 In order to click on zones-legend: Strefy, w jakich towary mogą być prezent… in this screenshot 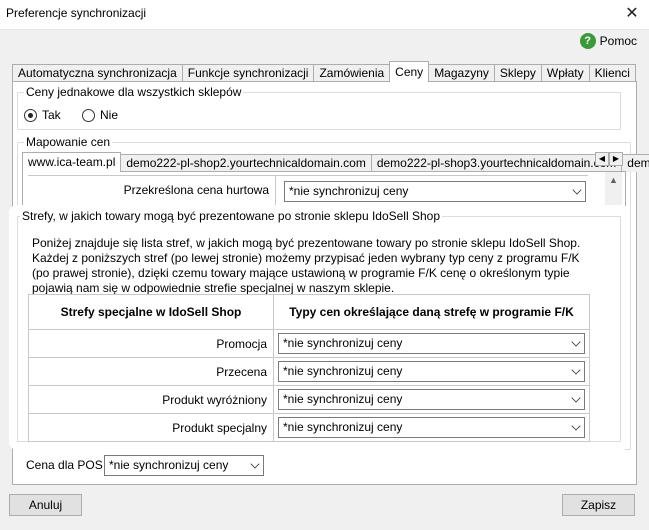, I will do `click(231, 216)`.